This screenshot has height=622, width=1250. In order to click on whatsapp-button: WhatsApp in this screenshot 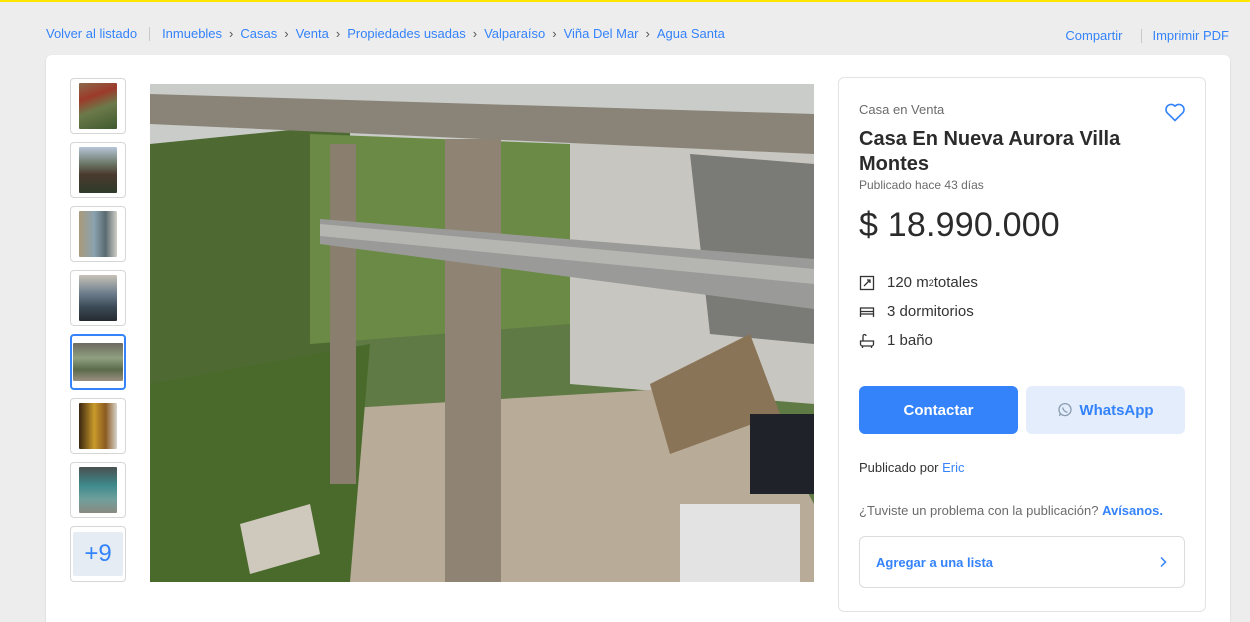, I will do `click(1105, 410)`.